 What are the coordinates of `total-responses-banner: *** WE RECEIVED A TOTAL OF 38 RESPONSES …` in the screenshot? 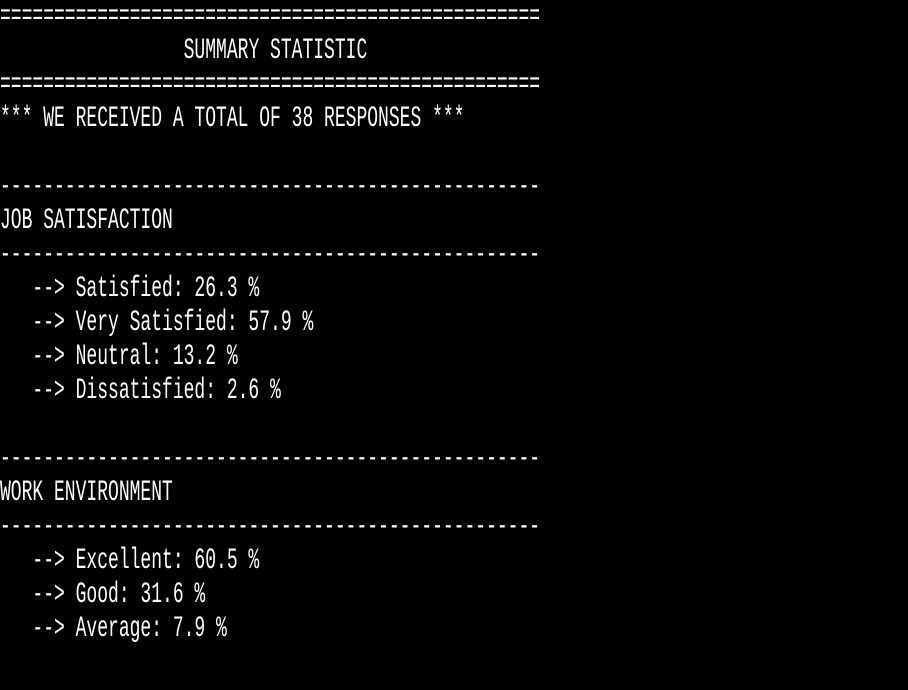 It's located at (232, 119).